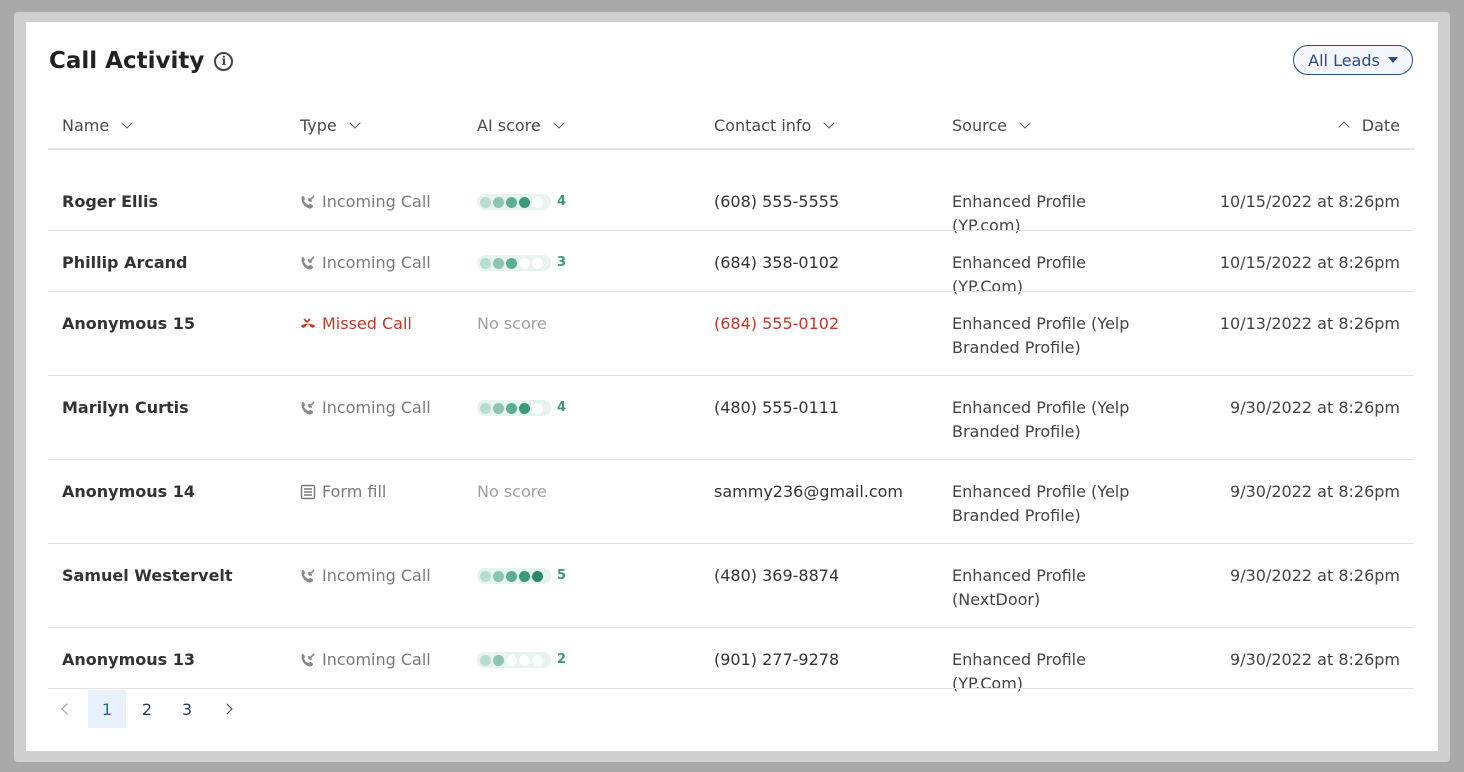  Describe the element at coordinates (509, 125) in the screenshot. I see `column-header-label: AI score` at that location.